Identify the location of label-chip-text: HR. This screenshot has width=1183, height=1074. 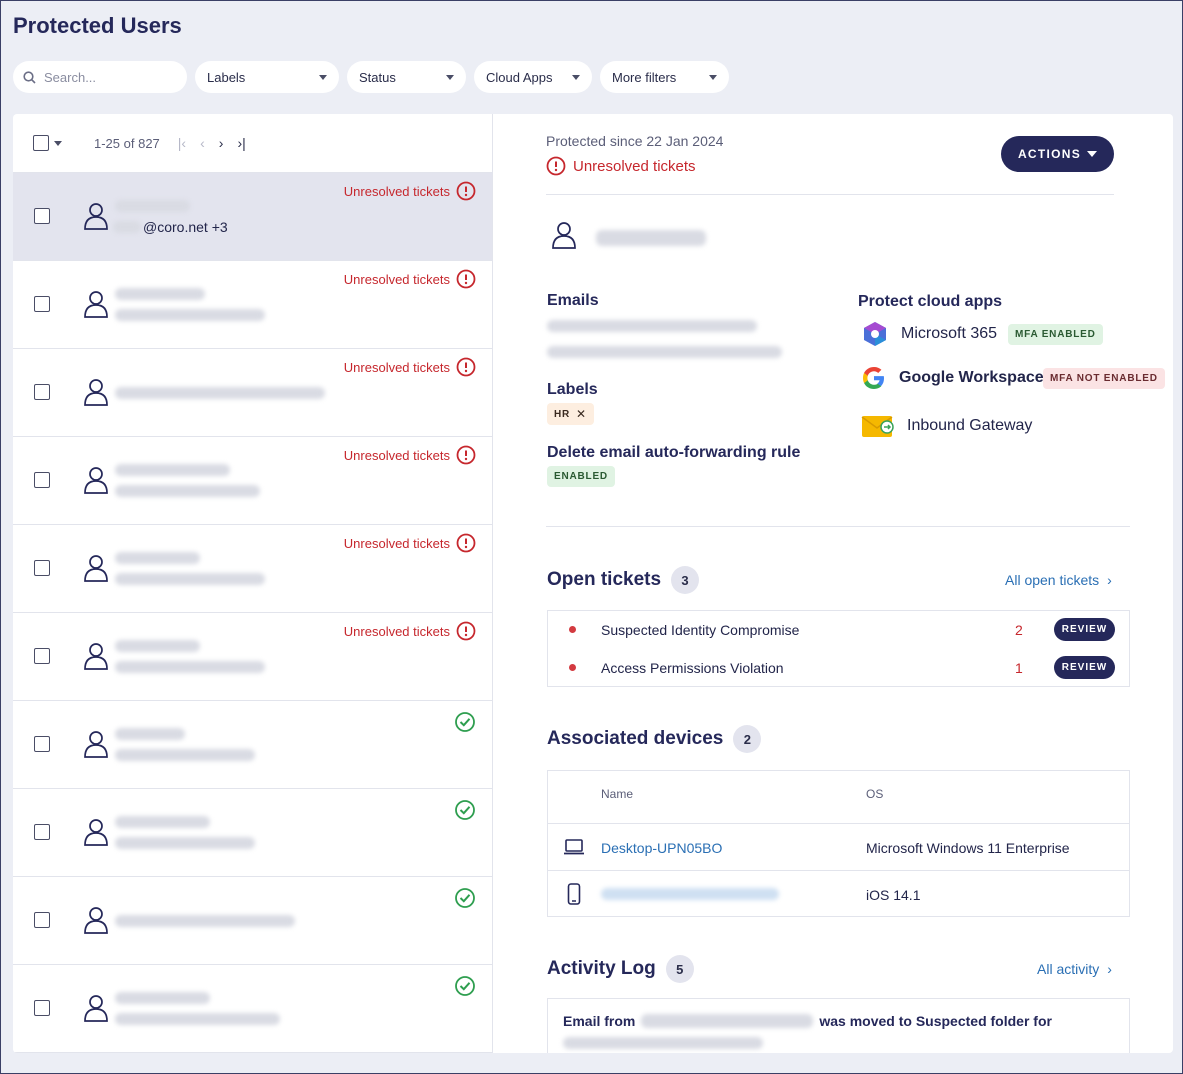
(562, 414).